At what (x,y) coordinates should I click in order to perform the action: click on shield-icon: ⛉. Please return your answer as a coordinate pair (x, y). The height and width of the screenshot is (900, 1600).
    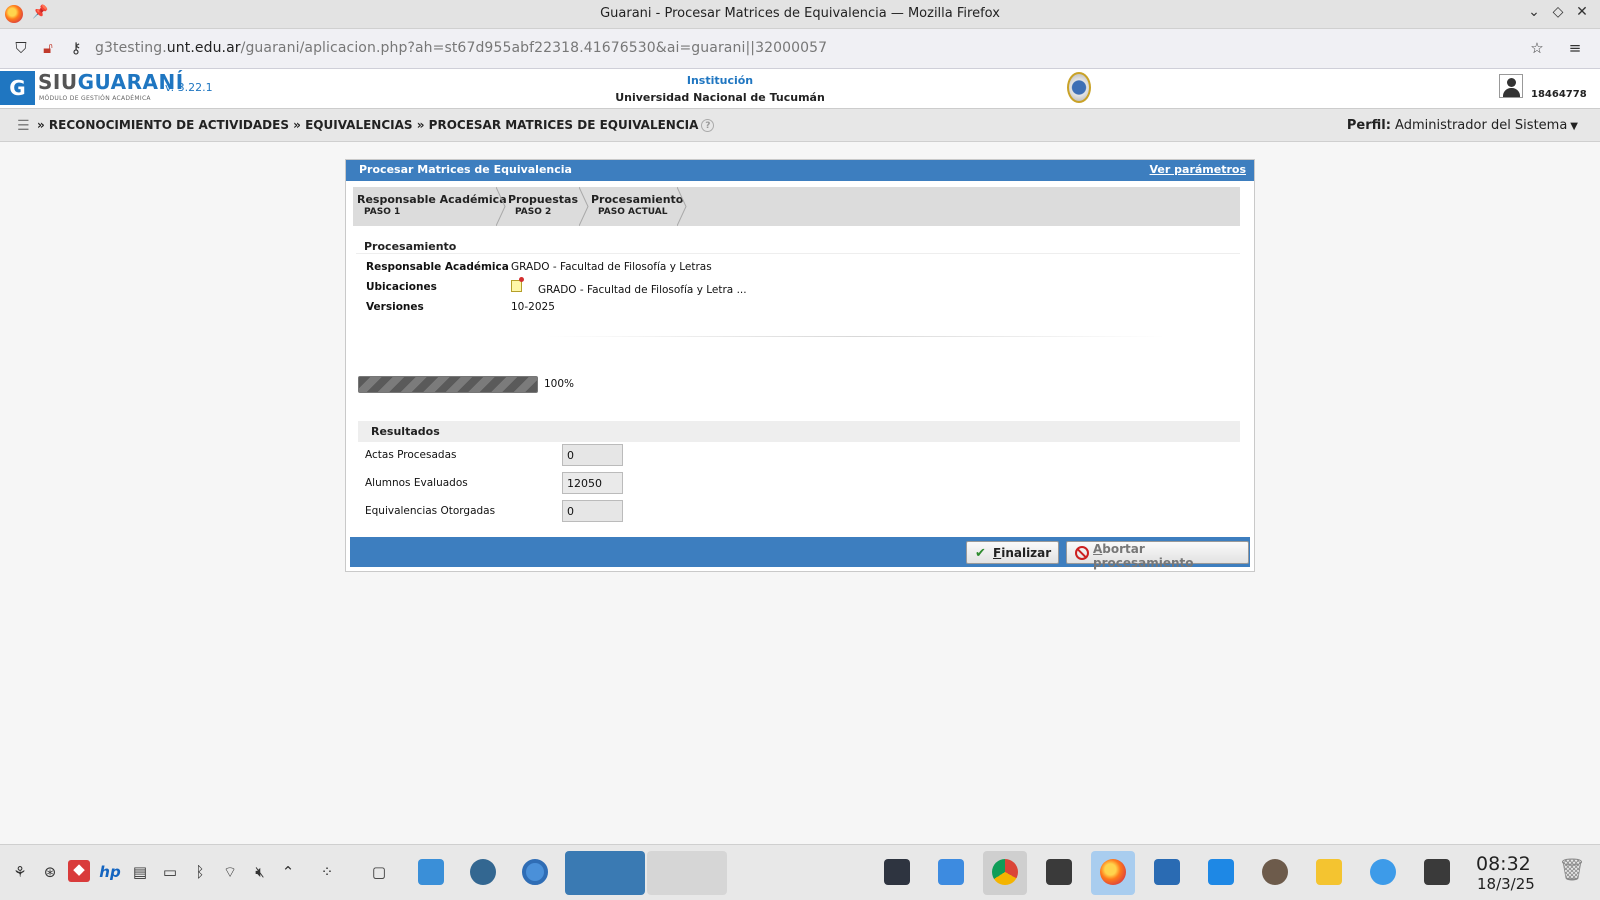
    Looking at the image, I should click on (21, 48).